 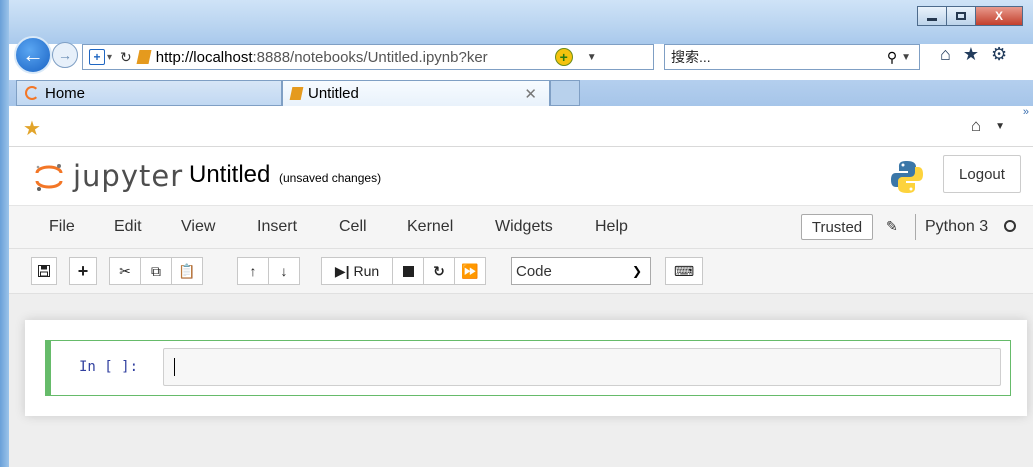 I want to click on search-box: 搜索... ⚲ ▼, so click(x=792, y=57).